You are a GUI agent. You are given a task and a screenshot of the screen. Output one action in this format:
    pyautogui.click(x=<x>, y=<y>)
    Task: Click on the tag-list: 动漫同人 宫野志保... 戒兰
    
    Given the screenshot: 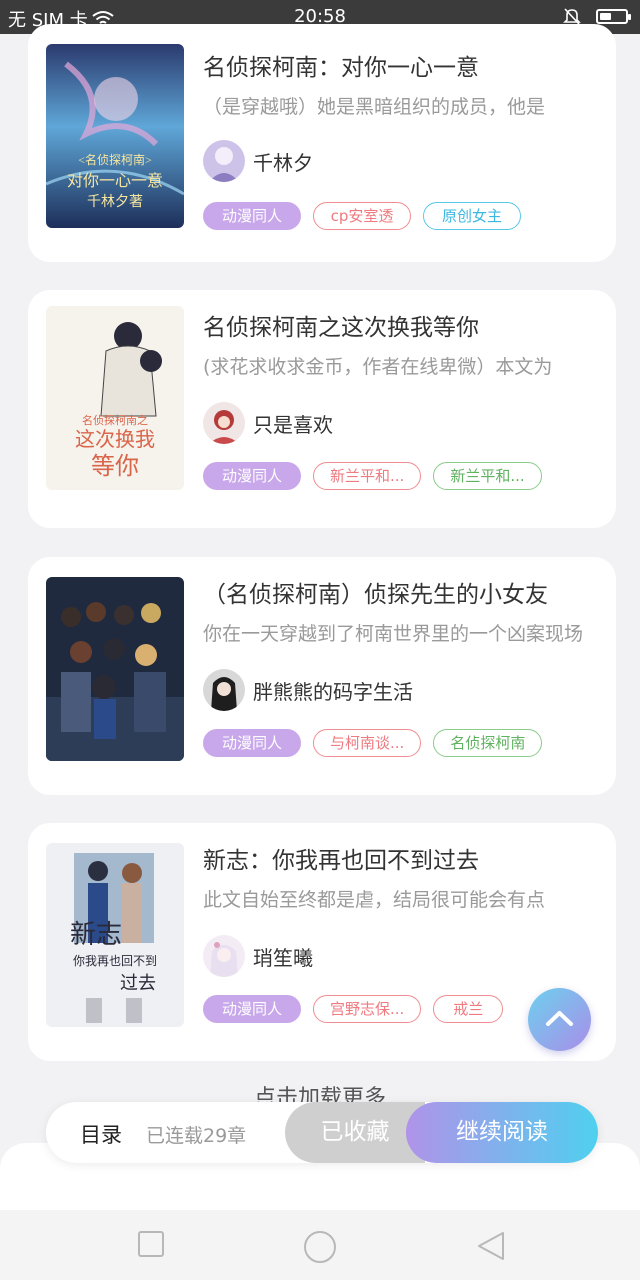 What is the action you would take?
    pyautogui.click(x=353, y=1009)
    